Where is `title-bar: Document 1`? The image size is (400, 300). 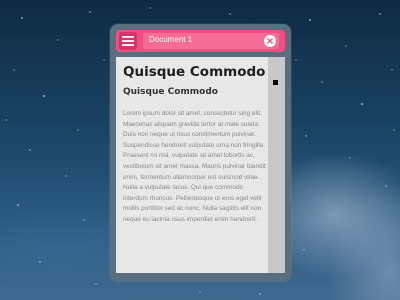 title-bar: Document 1 is located at coordinates (200, 41).